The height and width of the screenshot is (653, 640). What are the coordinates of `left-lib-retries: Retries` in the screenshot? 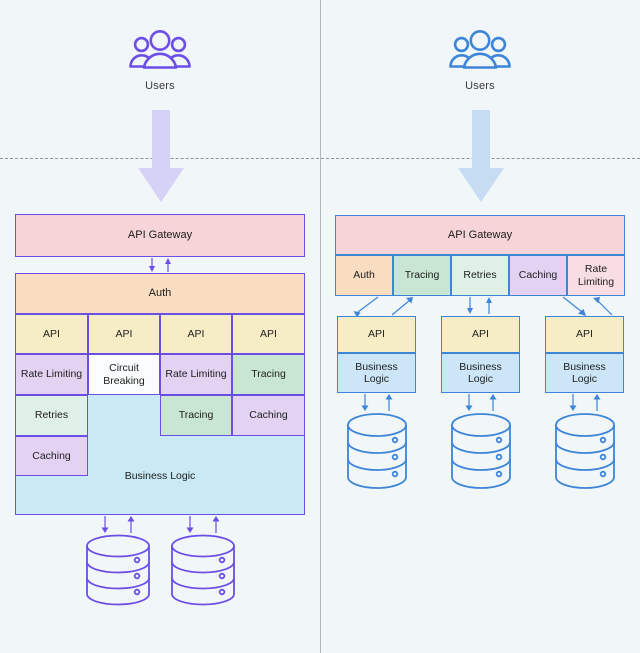 It's located at (51, 415).